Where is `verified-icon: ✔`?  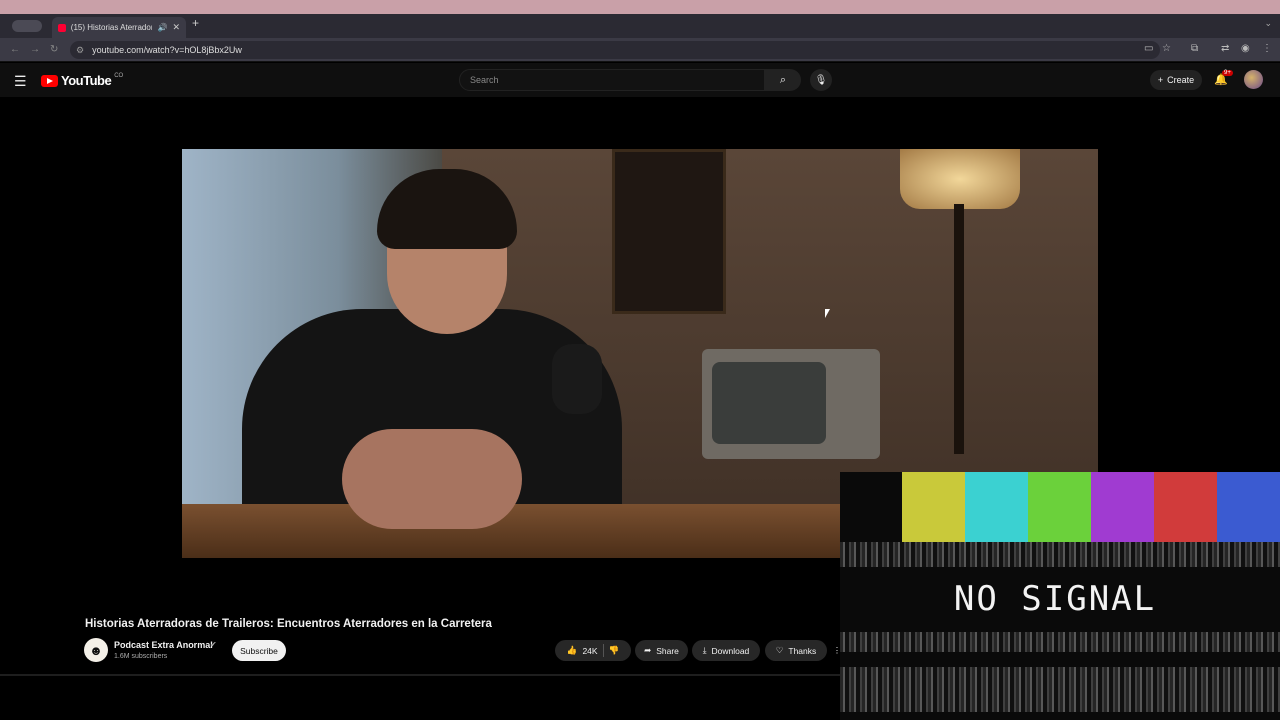 verified-icon: ✔ is located at coordinates (213, 644).